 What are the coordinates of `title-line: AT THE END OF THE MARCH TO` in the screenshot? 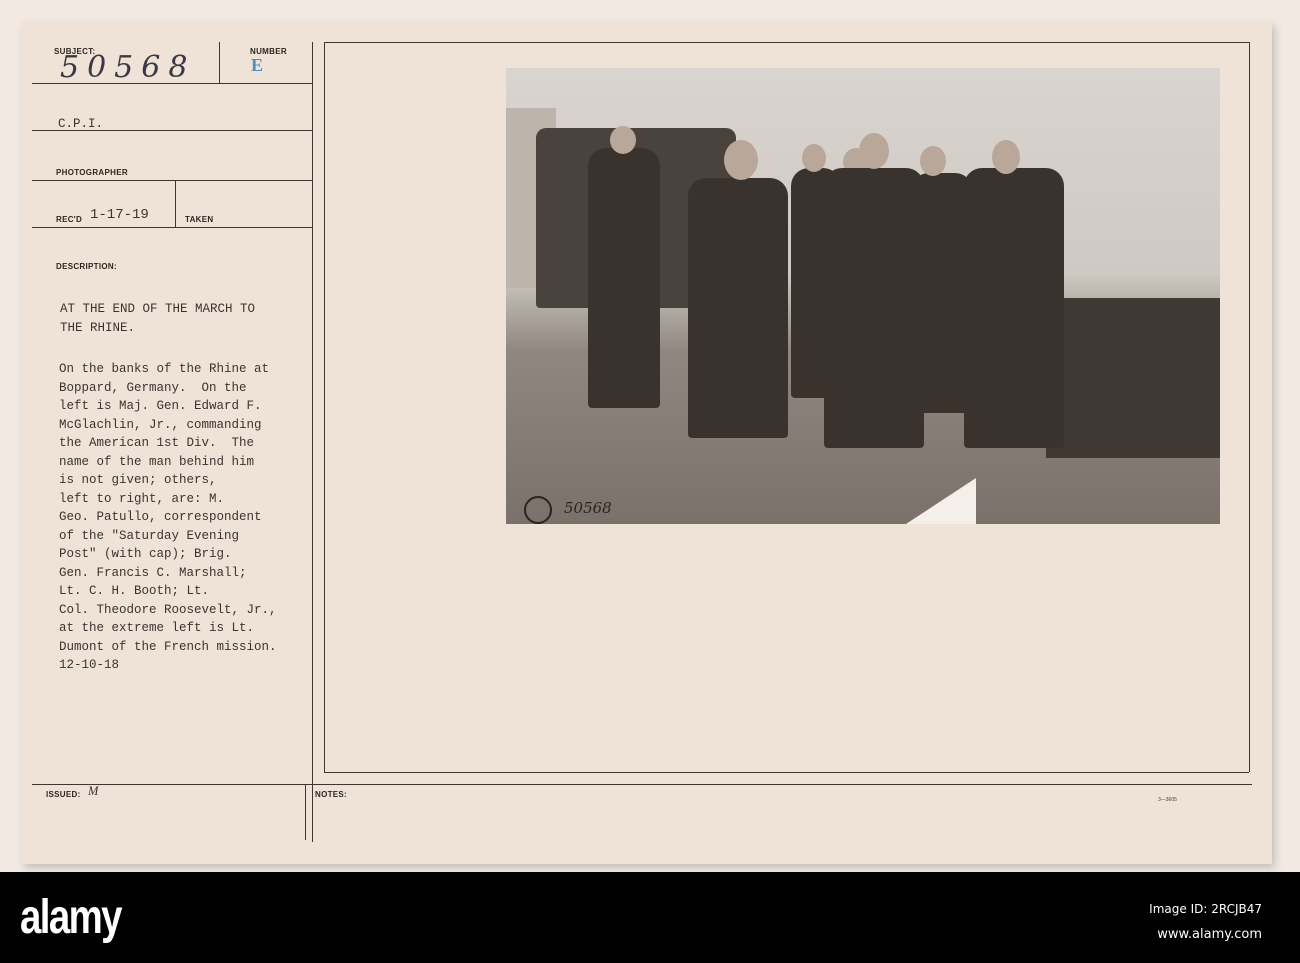 It's located at (158, 309).